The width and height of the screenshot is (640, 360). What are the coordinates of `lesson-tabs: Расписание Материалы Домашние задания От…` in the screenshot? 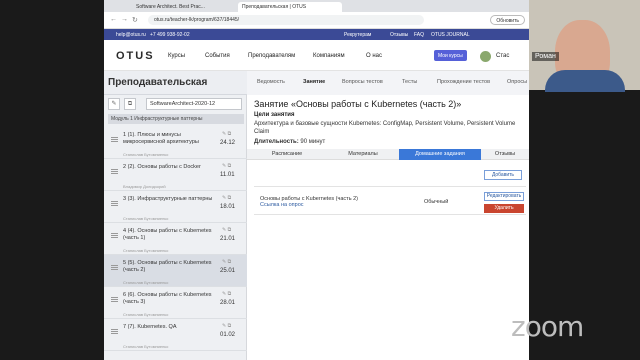 It's located at (388, 154).